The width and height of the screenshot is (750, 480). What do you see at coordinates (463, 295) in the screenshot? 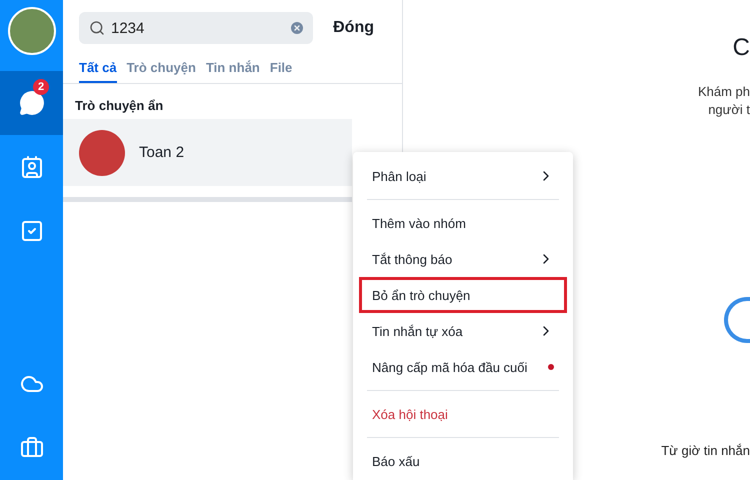
I see `menu-item: Bỏ ẩn trò chuyện` at bounding box center [463, 295].